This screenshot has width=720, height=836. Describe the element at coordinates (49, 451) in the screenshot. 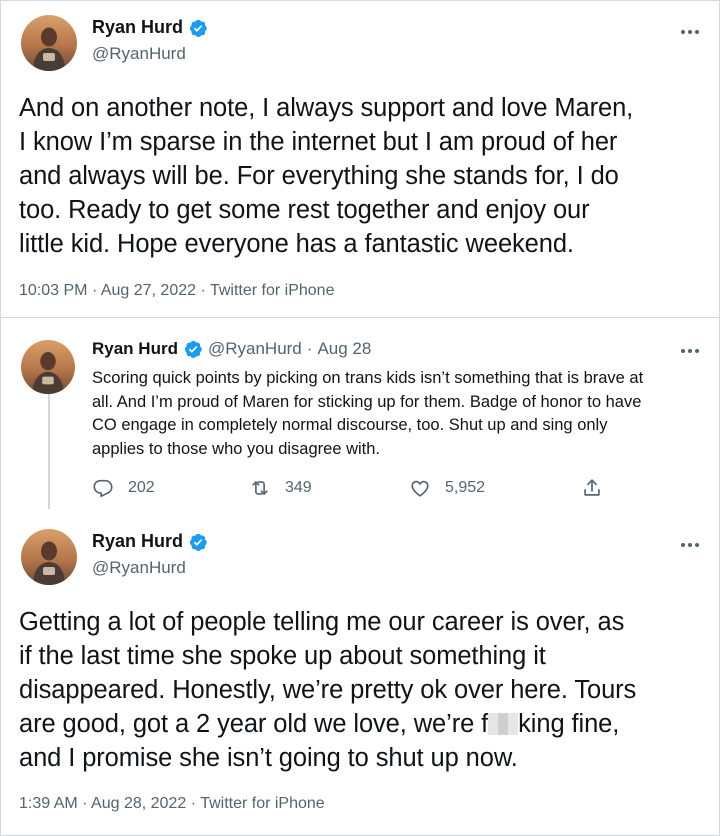

I see `thread-connector-line` at that location.